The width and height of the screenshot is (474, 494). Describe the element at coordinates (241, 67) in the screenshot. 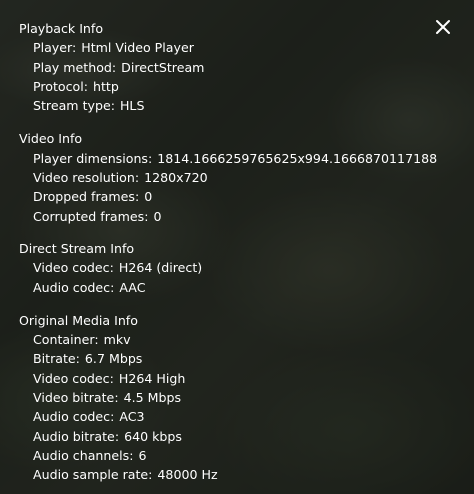

I see `info-row-play-method: Play method DirectStream` at that location.